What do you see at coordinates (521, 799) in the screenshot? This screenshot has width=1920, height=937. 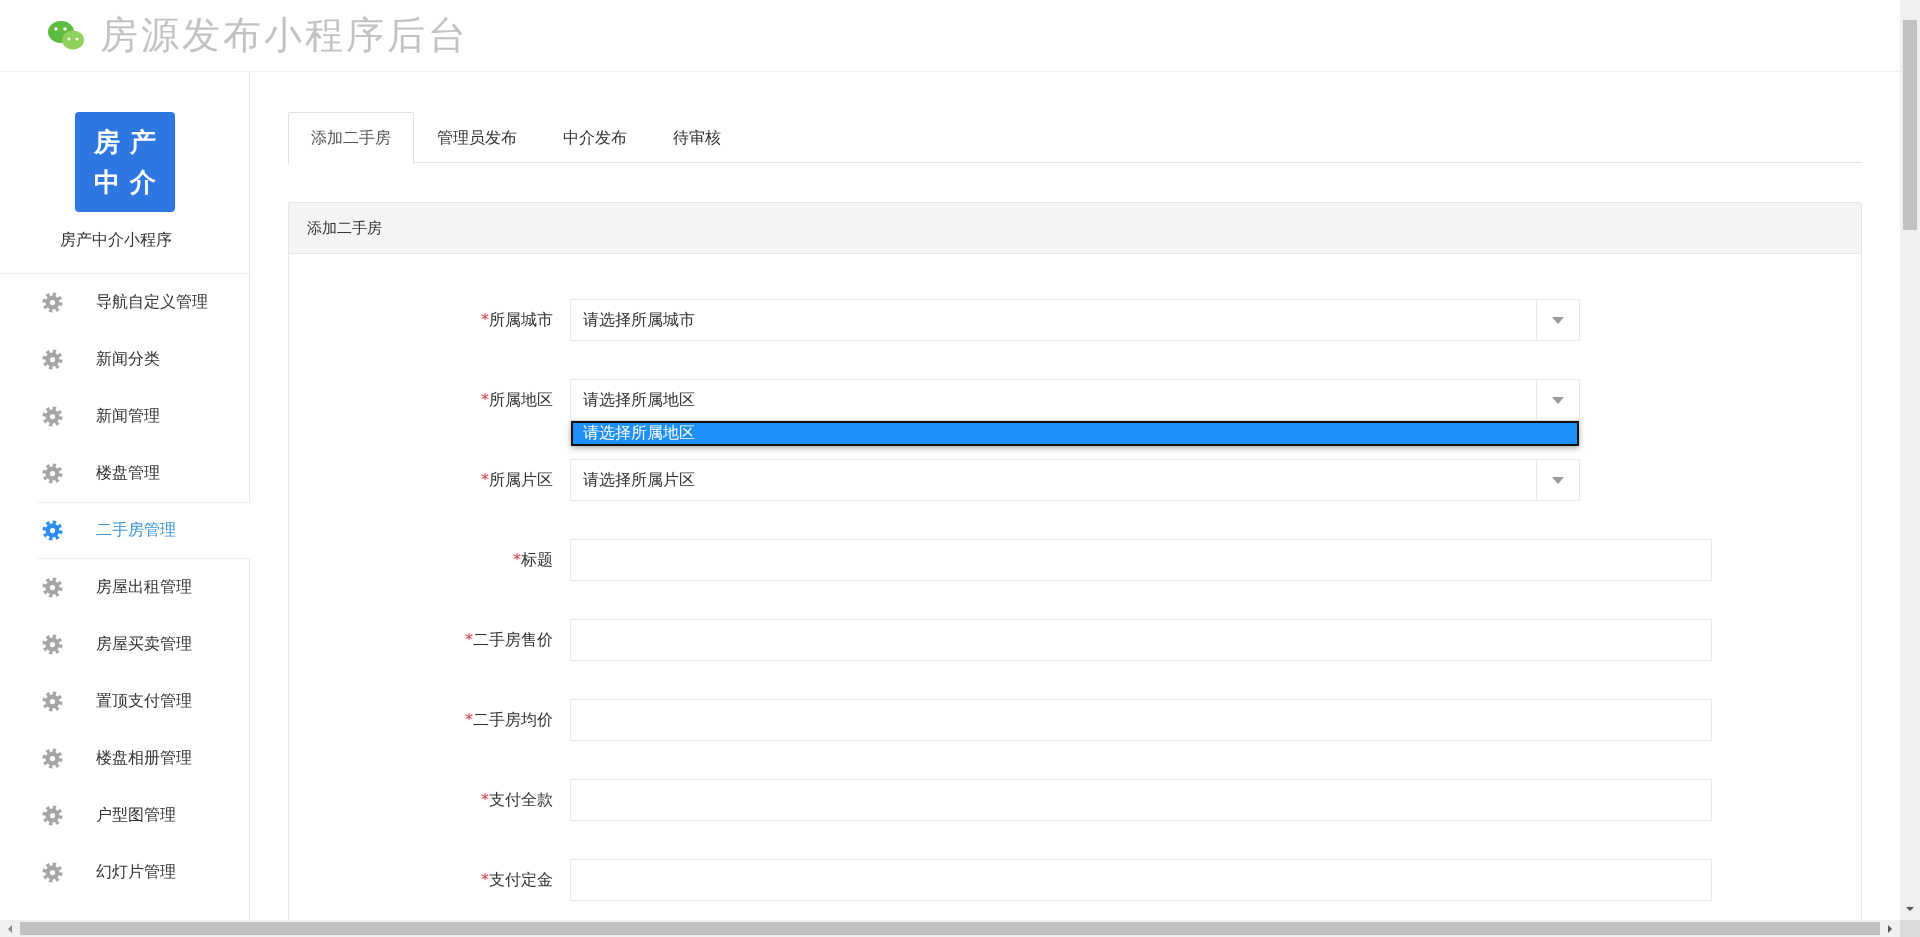 I see `field-label: 支付全款` at bounding box center [521, 799].